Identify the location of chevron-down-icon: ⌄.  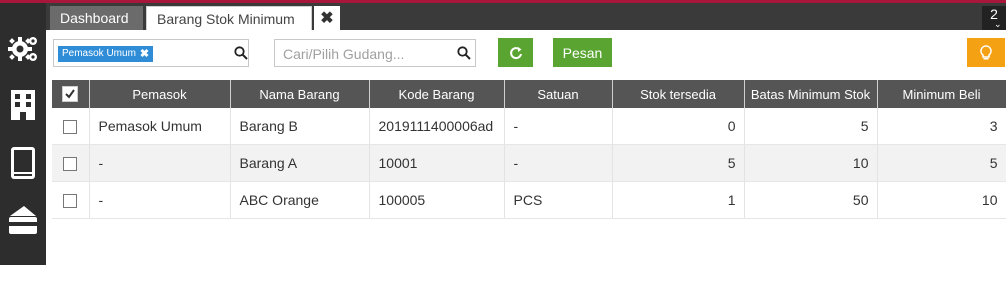
(998, 24).